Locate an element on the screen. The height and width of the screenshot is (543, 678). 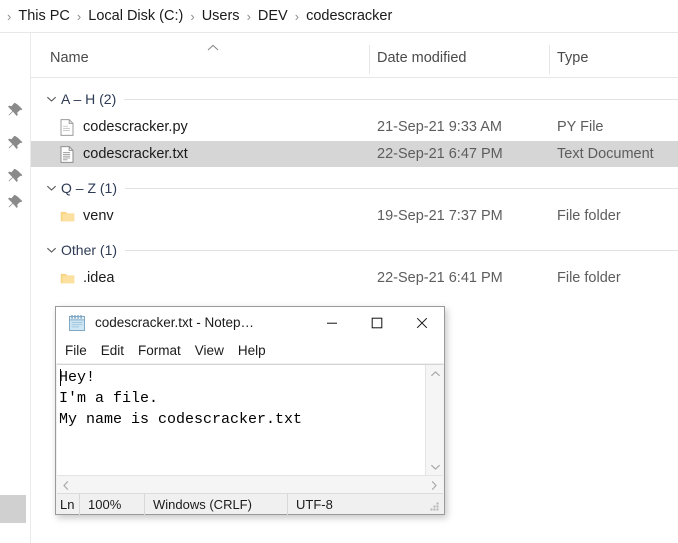
file-icon is located at coordinates (67, 127).